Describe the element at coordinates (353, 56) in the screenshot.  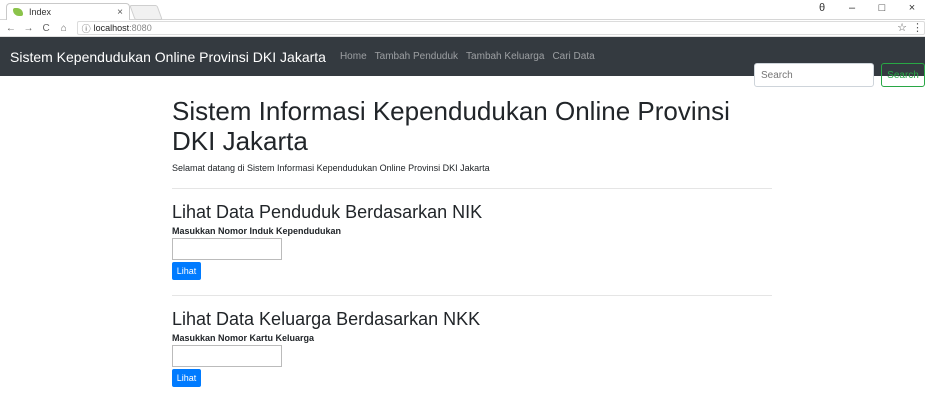
I see `nav-link-home: Home` at that location.